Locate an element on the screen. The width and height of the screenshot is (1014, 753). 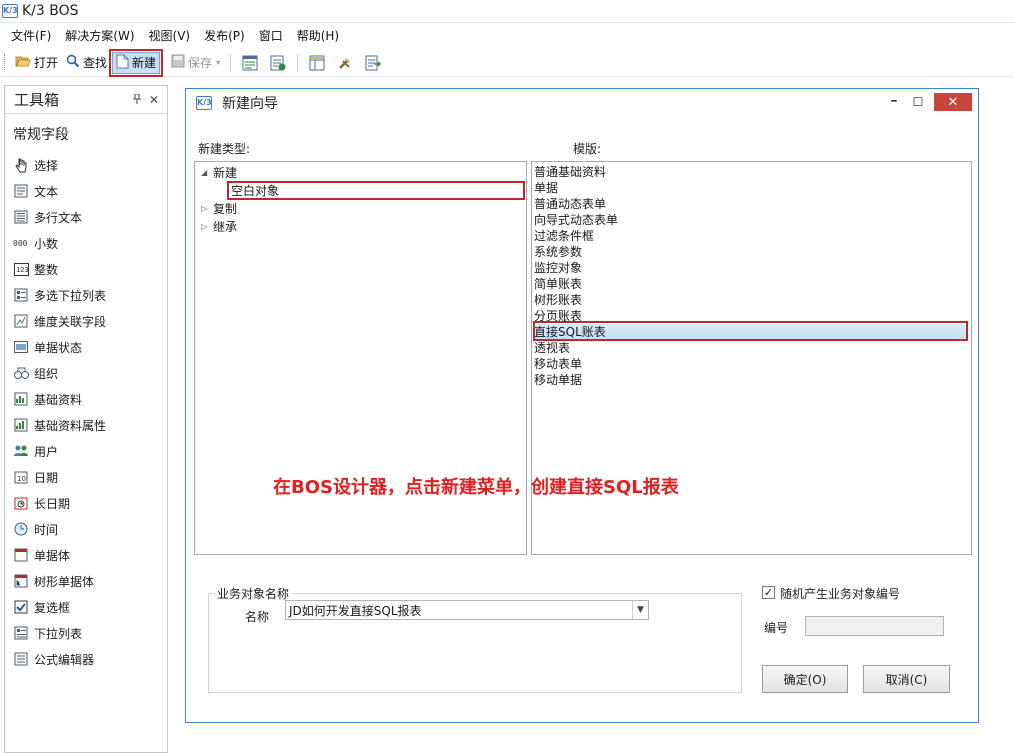
tool-item-status: 单据状态 is located at coordinates (86, 347).